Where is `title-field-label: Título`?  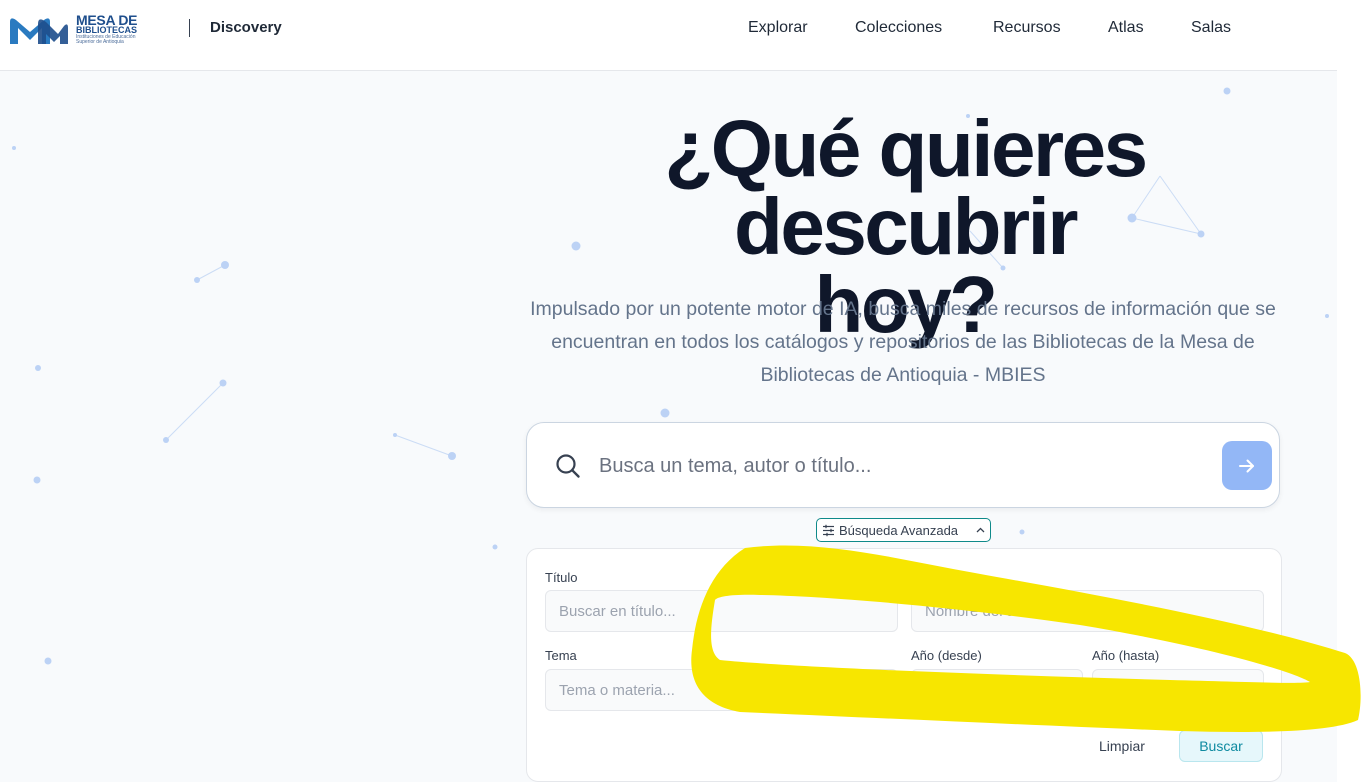
title-field-label: Título is located at coordinates (561, 577).